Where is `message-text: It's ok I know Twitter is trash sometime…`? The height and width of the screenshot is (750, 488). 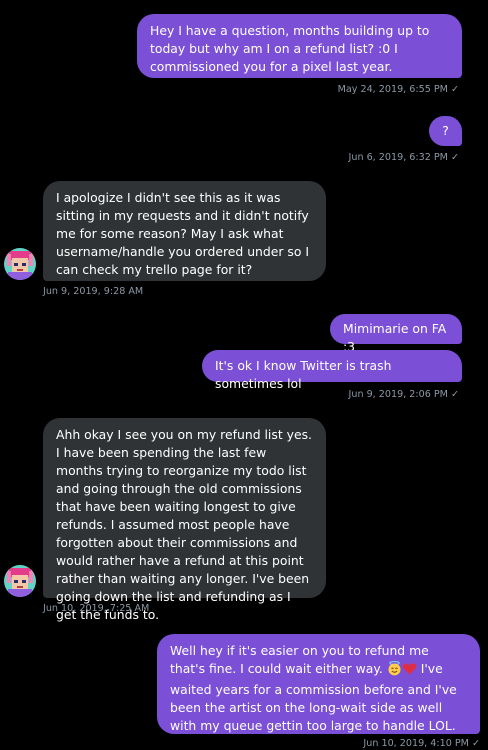 message-text: It's ok I know Twitter is trash sometime… is located at coordinates (303, 374).